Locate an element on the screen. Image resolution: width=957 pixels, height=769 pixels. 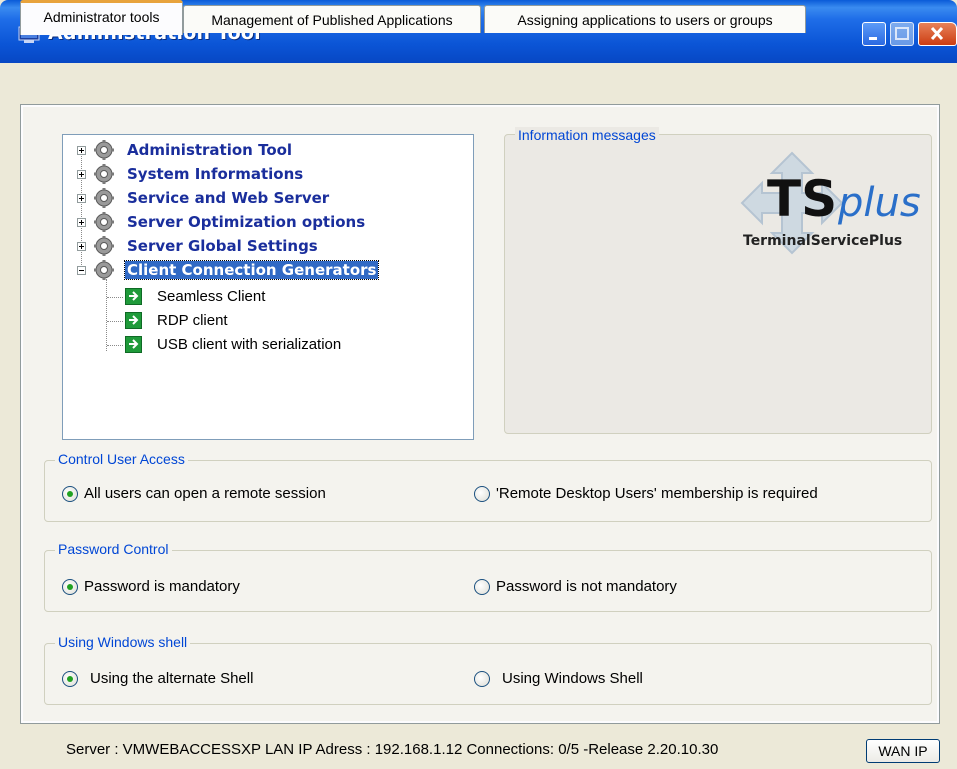
tree-item-server-optimization: Server Optimization options is located at coordinates (246, 222).